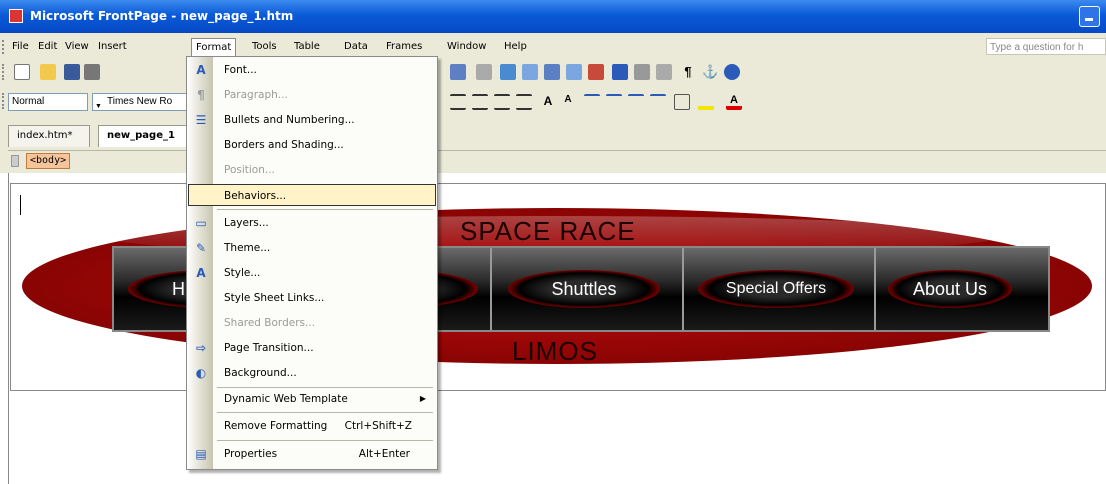 This screenshot has height=484, width=1106. What do you see at coordinates (524, 102) in the screenshot?
I see `justify-icon` at bounding box center [524, 102].